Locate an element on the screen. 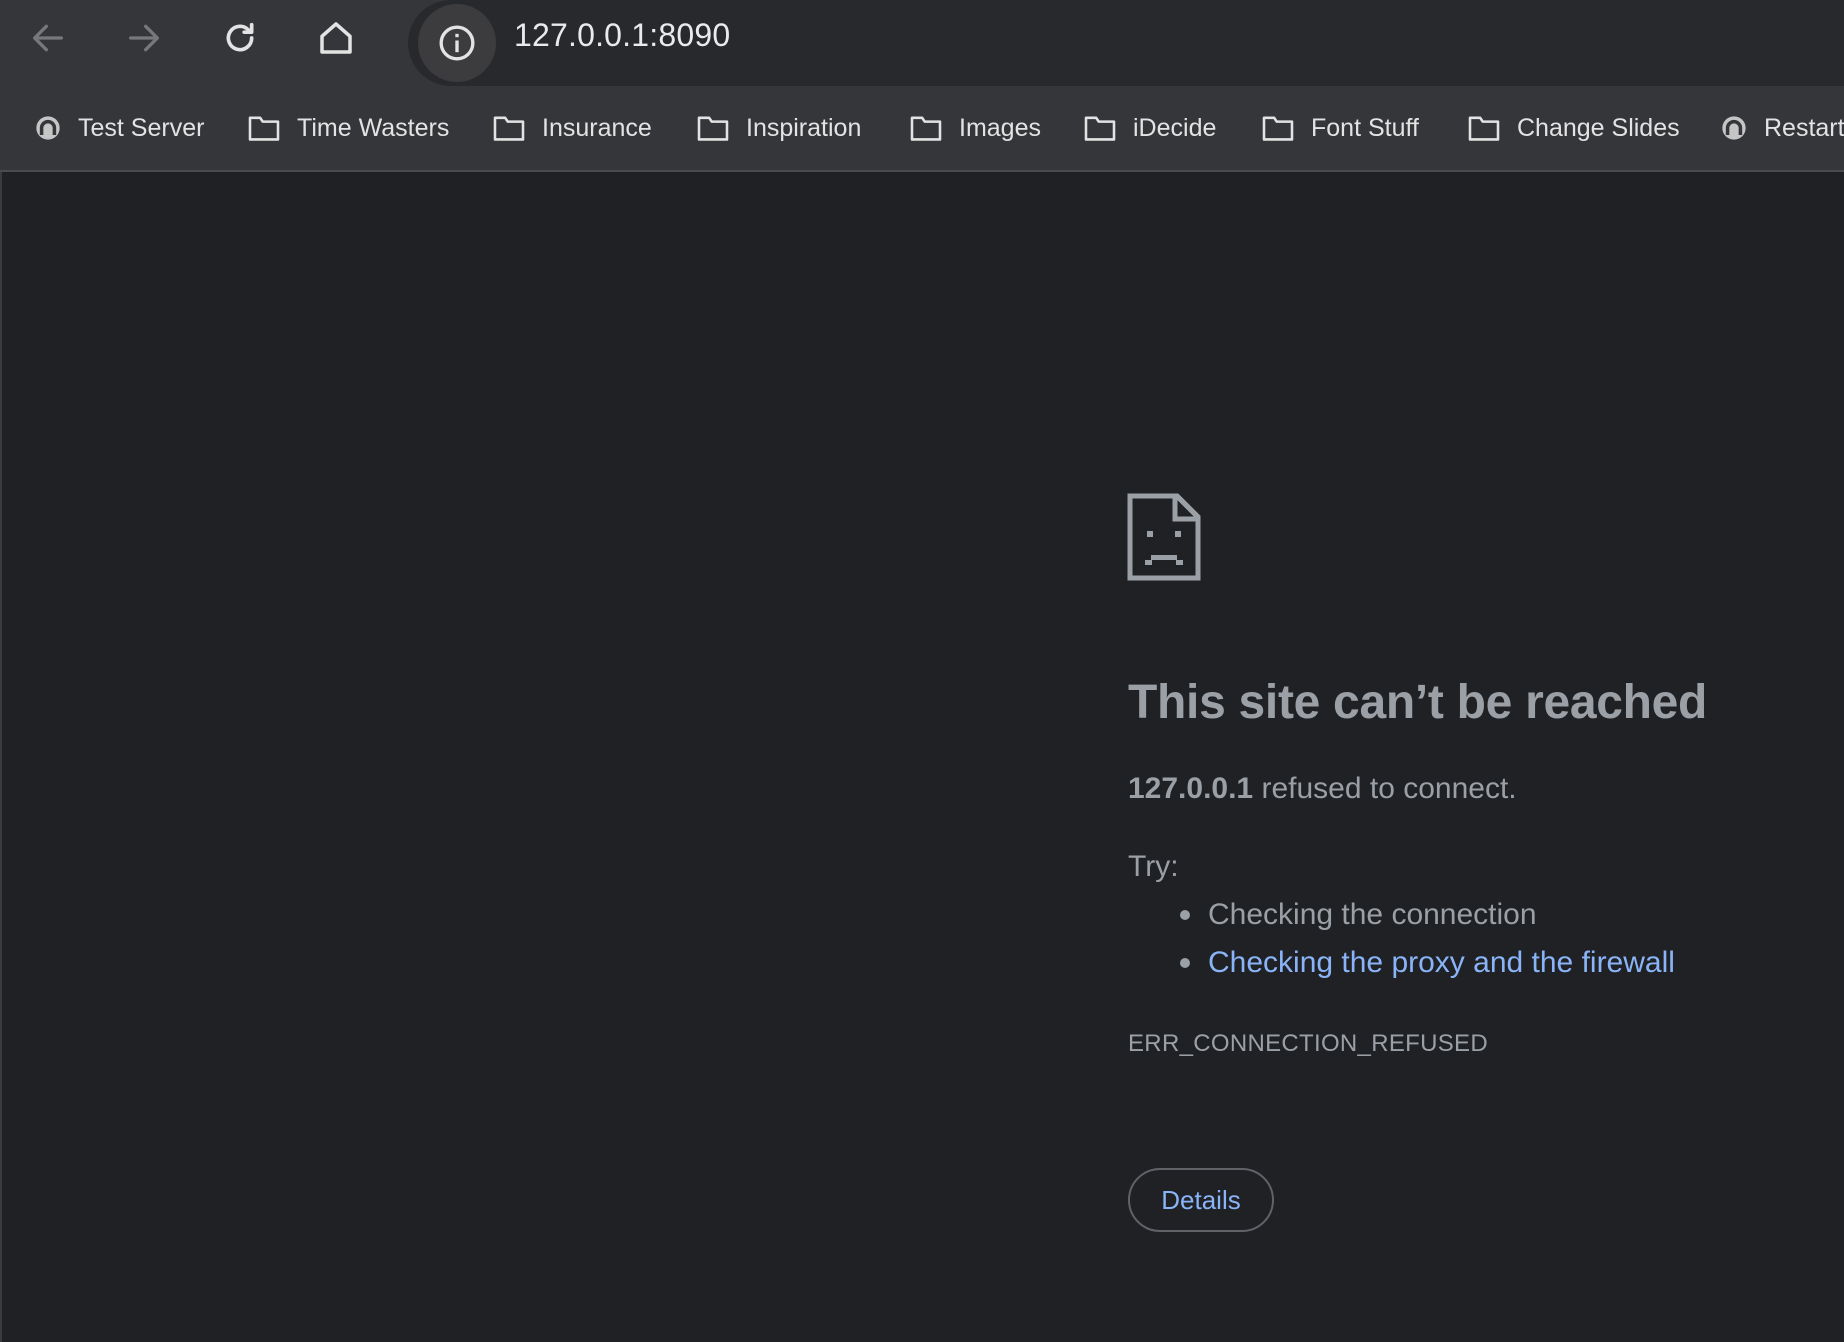  back-arrow-icon is located at coordinates (48, 38).